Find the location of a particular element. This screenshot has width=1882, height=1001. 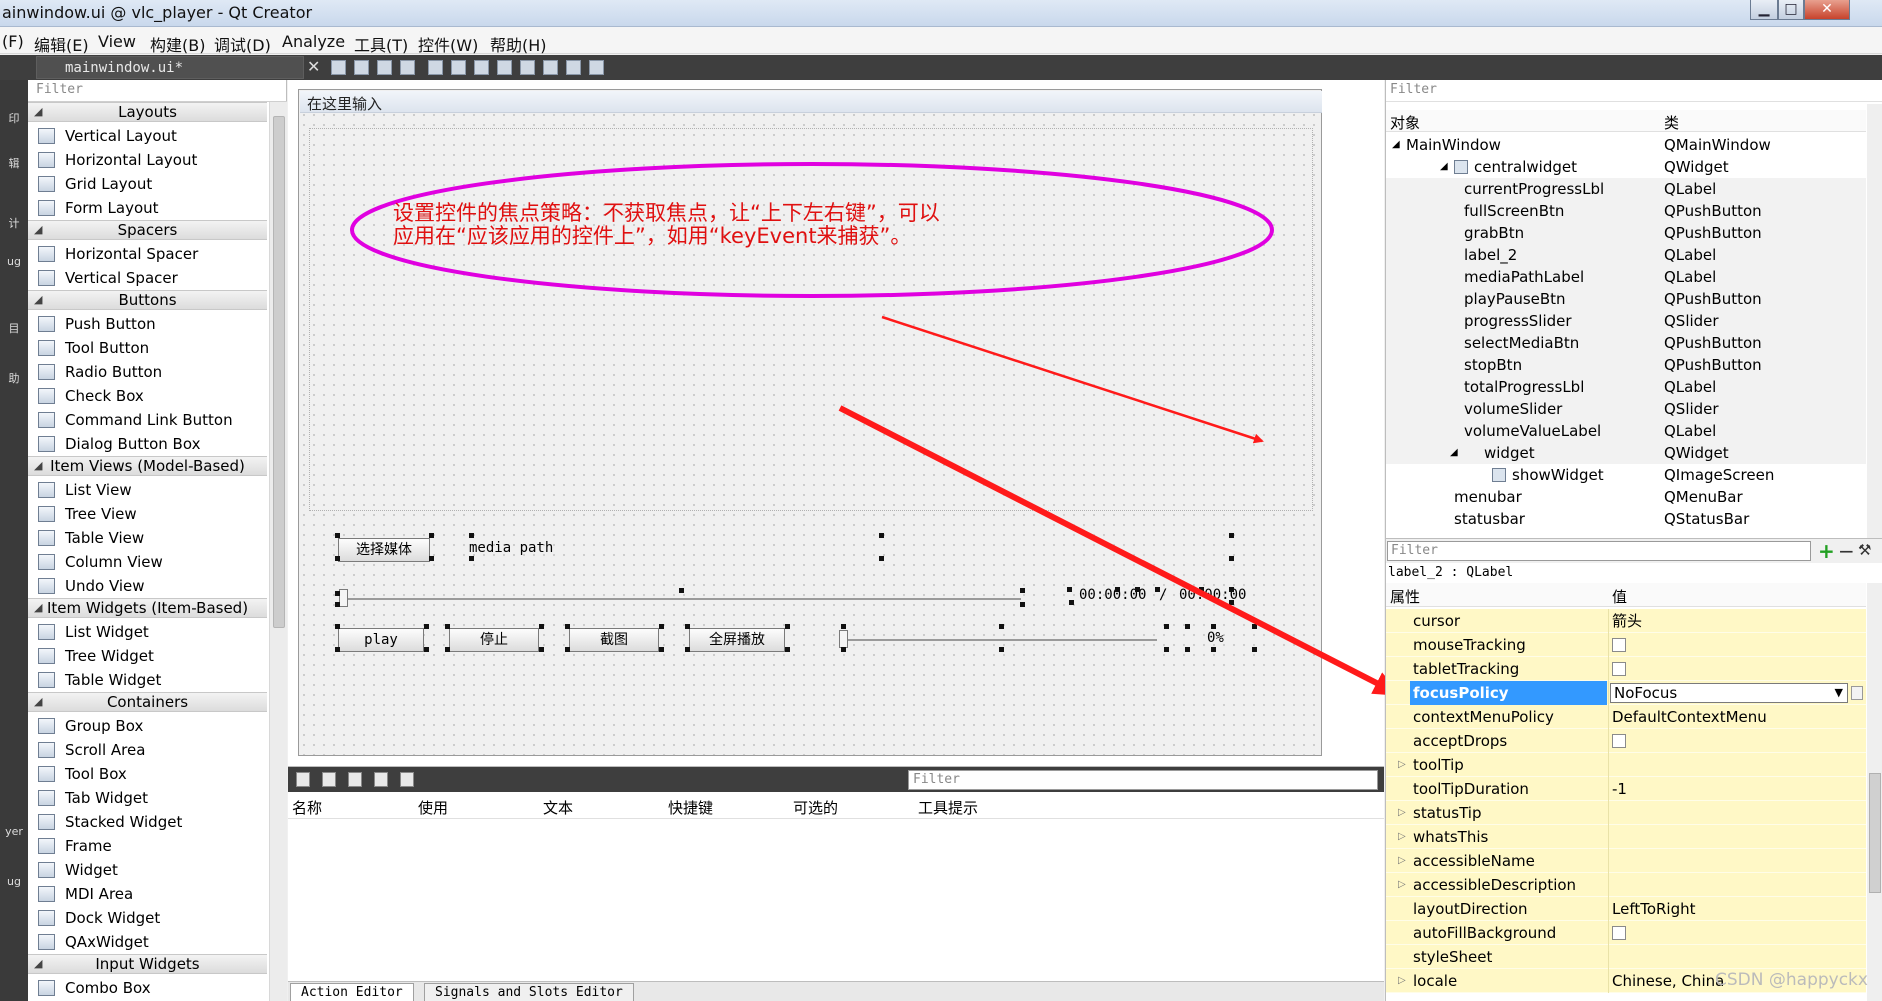

object-tree-row: showWidget QImageScreen is located at coordinates (1626, 475).